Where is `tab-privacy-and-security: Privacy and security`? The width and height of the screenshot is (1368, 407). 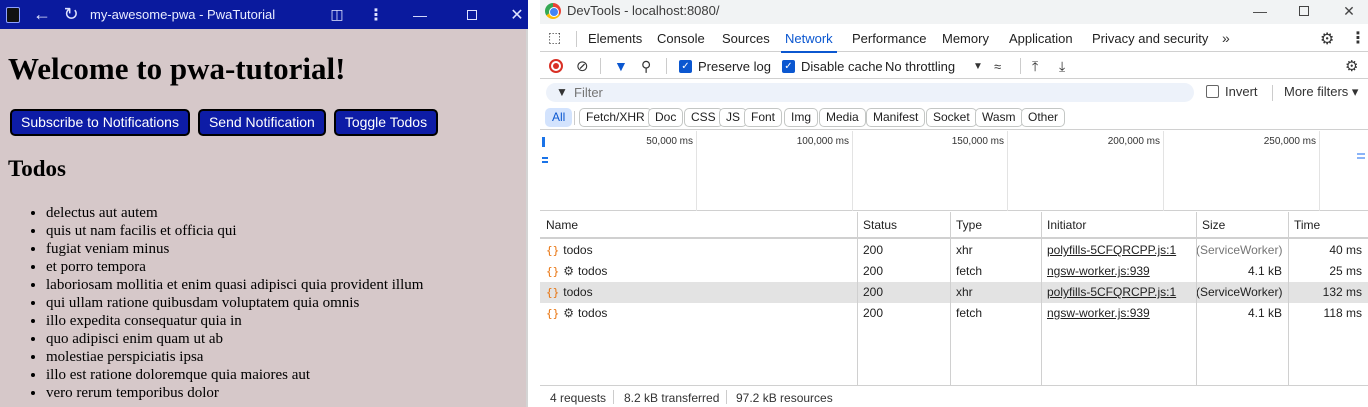 tab-privacy-and-security: Privacy and security is located at coordinates (1150, 39).